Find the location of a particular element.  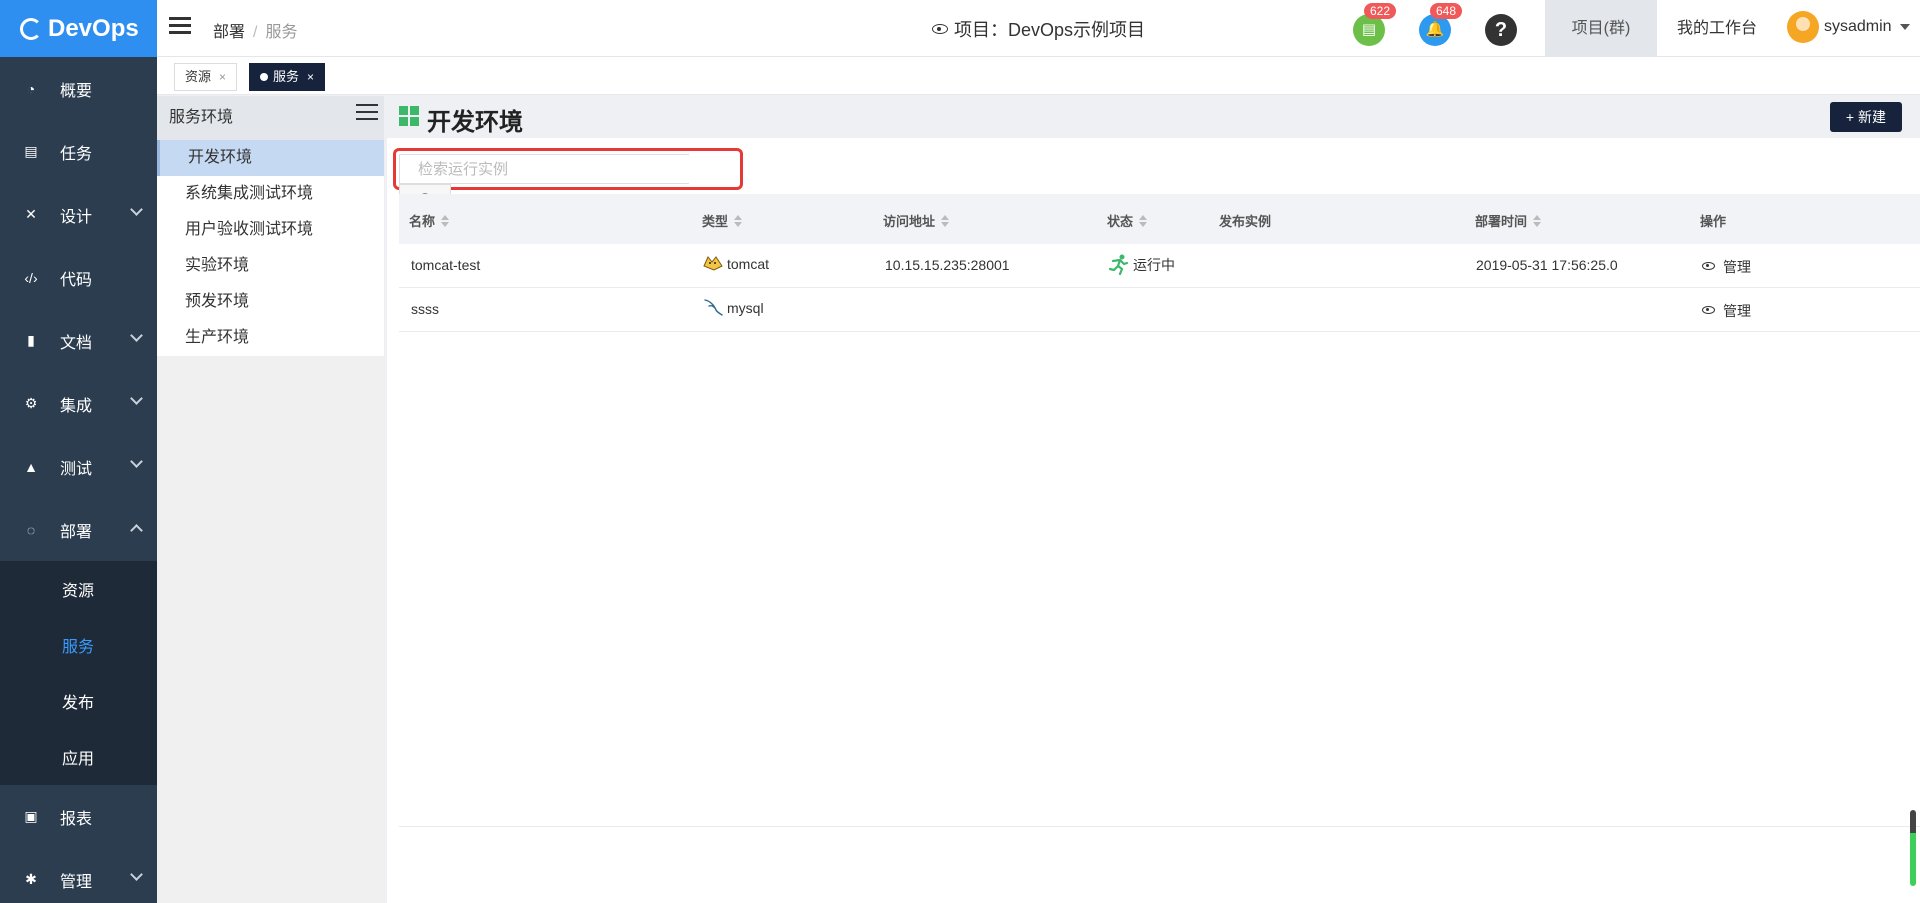

user-menu: sysadmin is located at coordinates (1848, 27).